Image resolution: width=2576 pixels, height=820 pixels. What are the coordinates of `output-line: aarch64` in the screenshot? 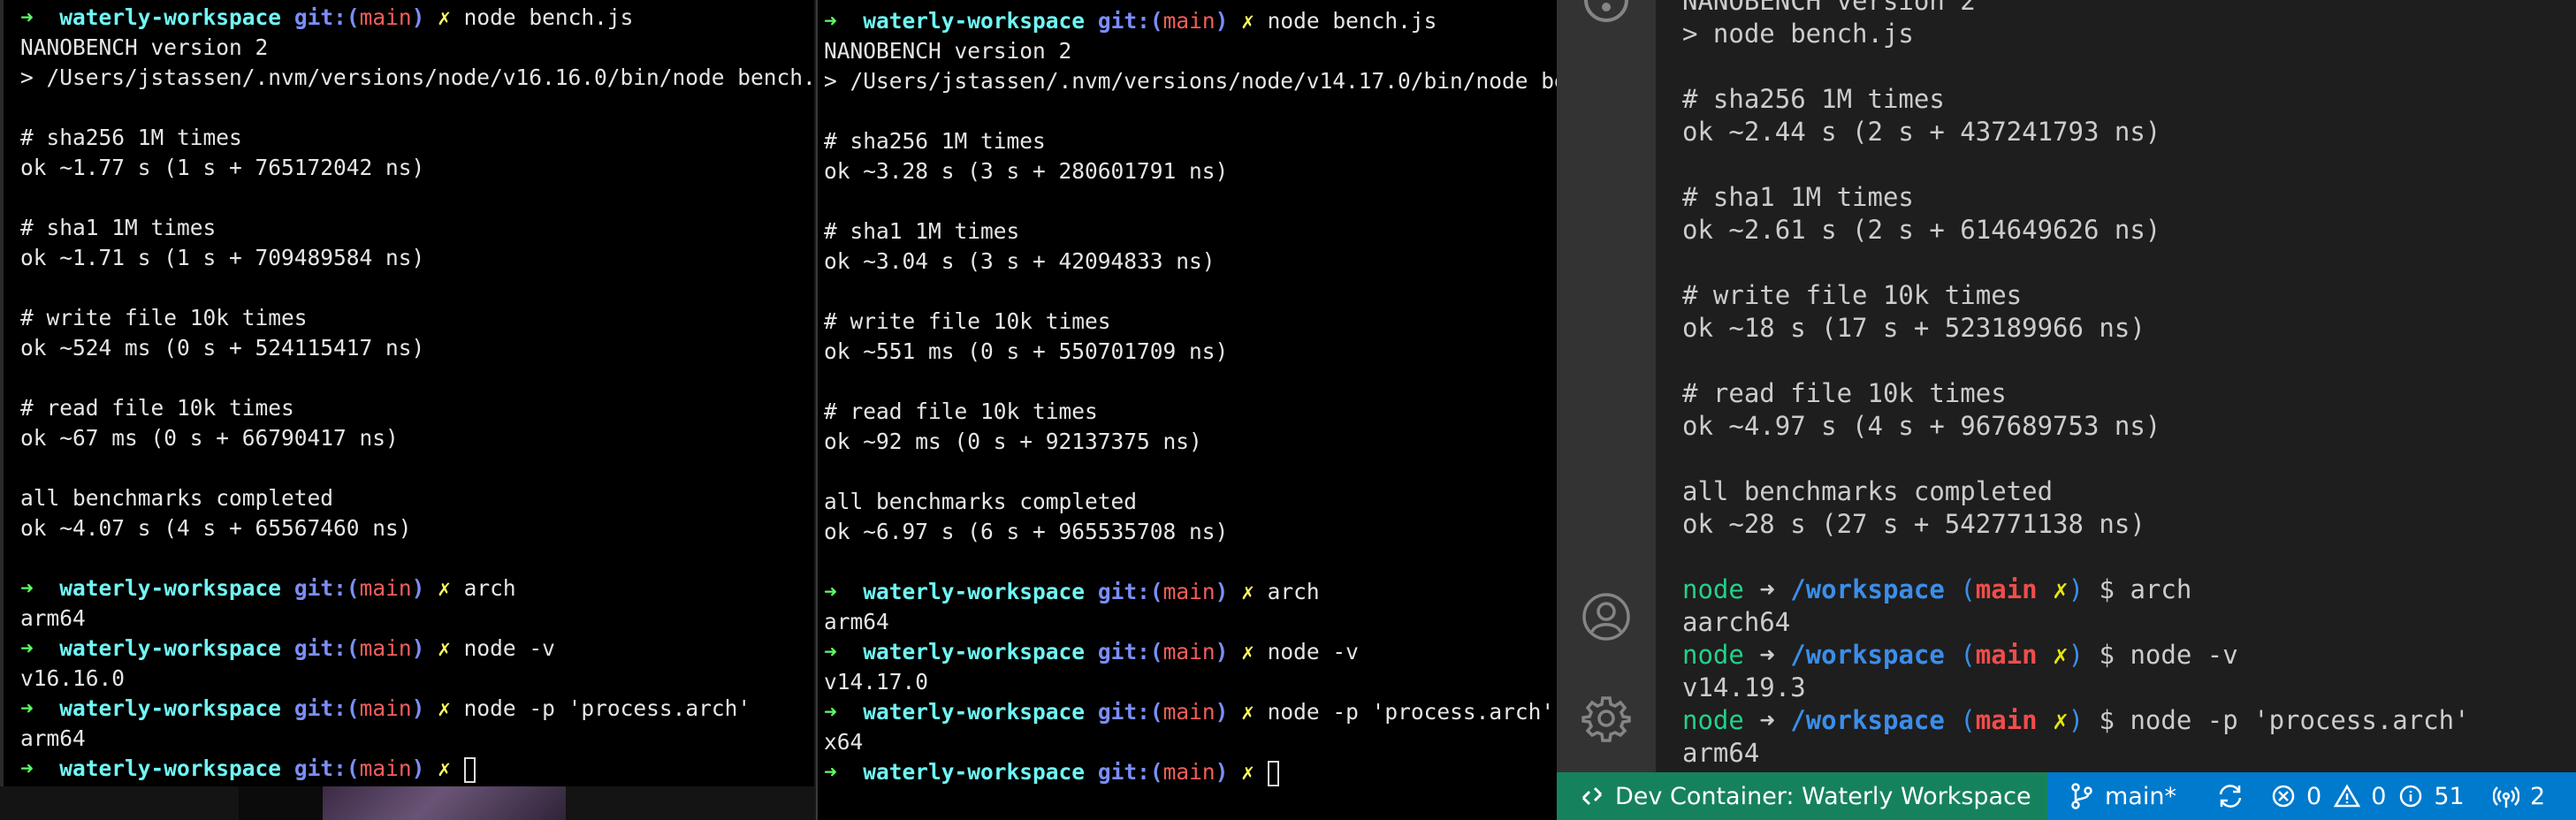 It's located at (1736, 622).